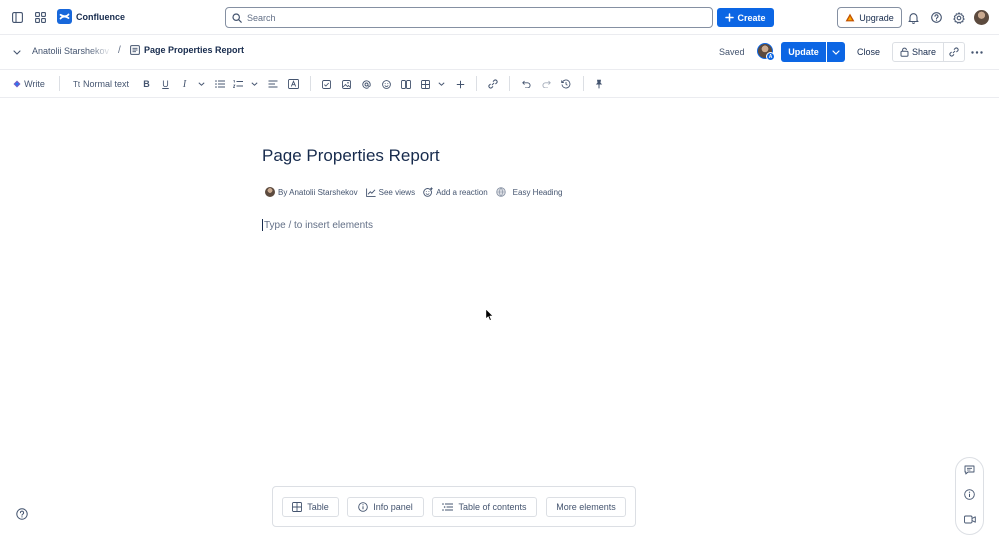  What do you see at coordinates (484, 507) in the screenshot?
I see `insert-table-of-contents-button: Table of contents` at bounding box center [484, 507].